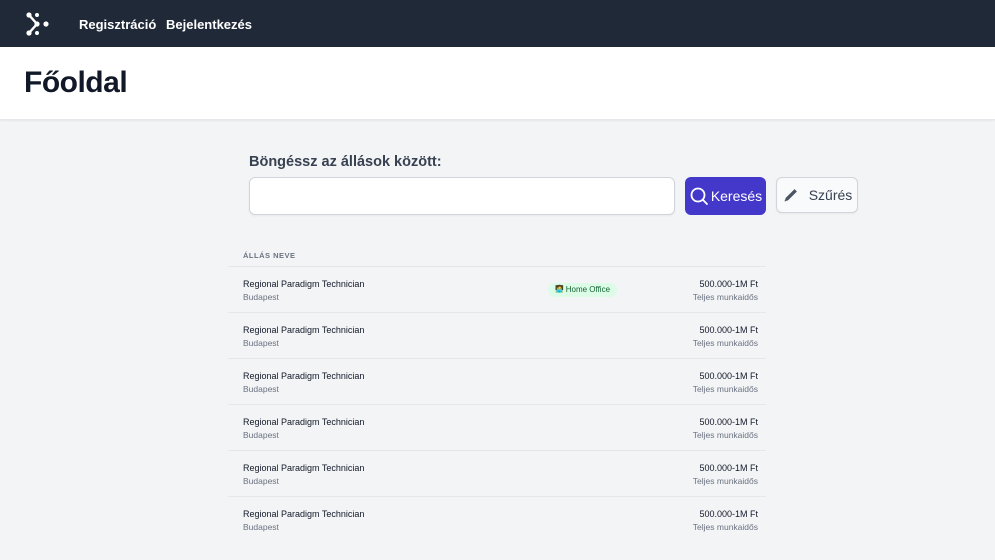  Describe the element at coordinates (497, 83) in the screenshot. I see `page-header: Főoldal` at that location.